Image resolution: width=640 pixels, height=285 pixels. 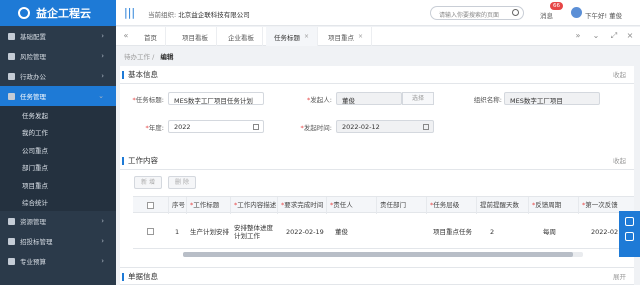 I want to click on row-due-date: 2022-02-19, so click(x=302, y=231).